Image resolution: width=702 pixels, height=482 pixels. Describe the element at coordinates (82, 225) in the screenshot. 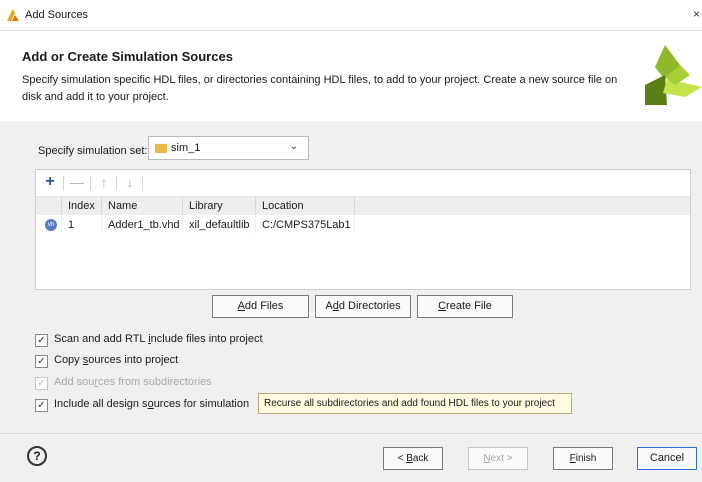

I see `cell-index: 1` at that location.